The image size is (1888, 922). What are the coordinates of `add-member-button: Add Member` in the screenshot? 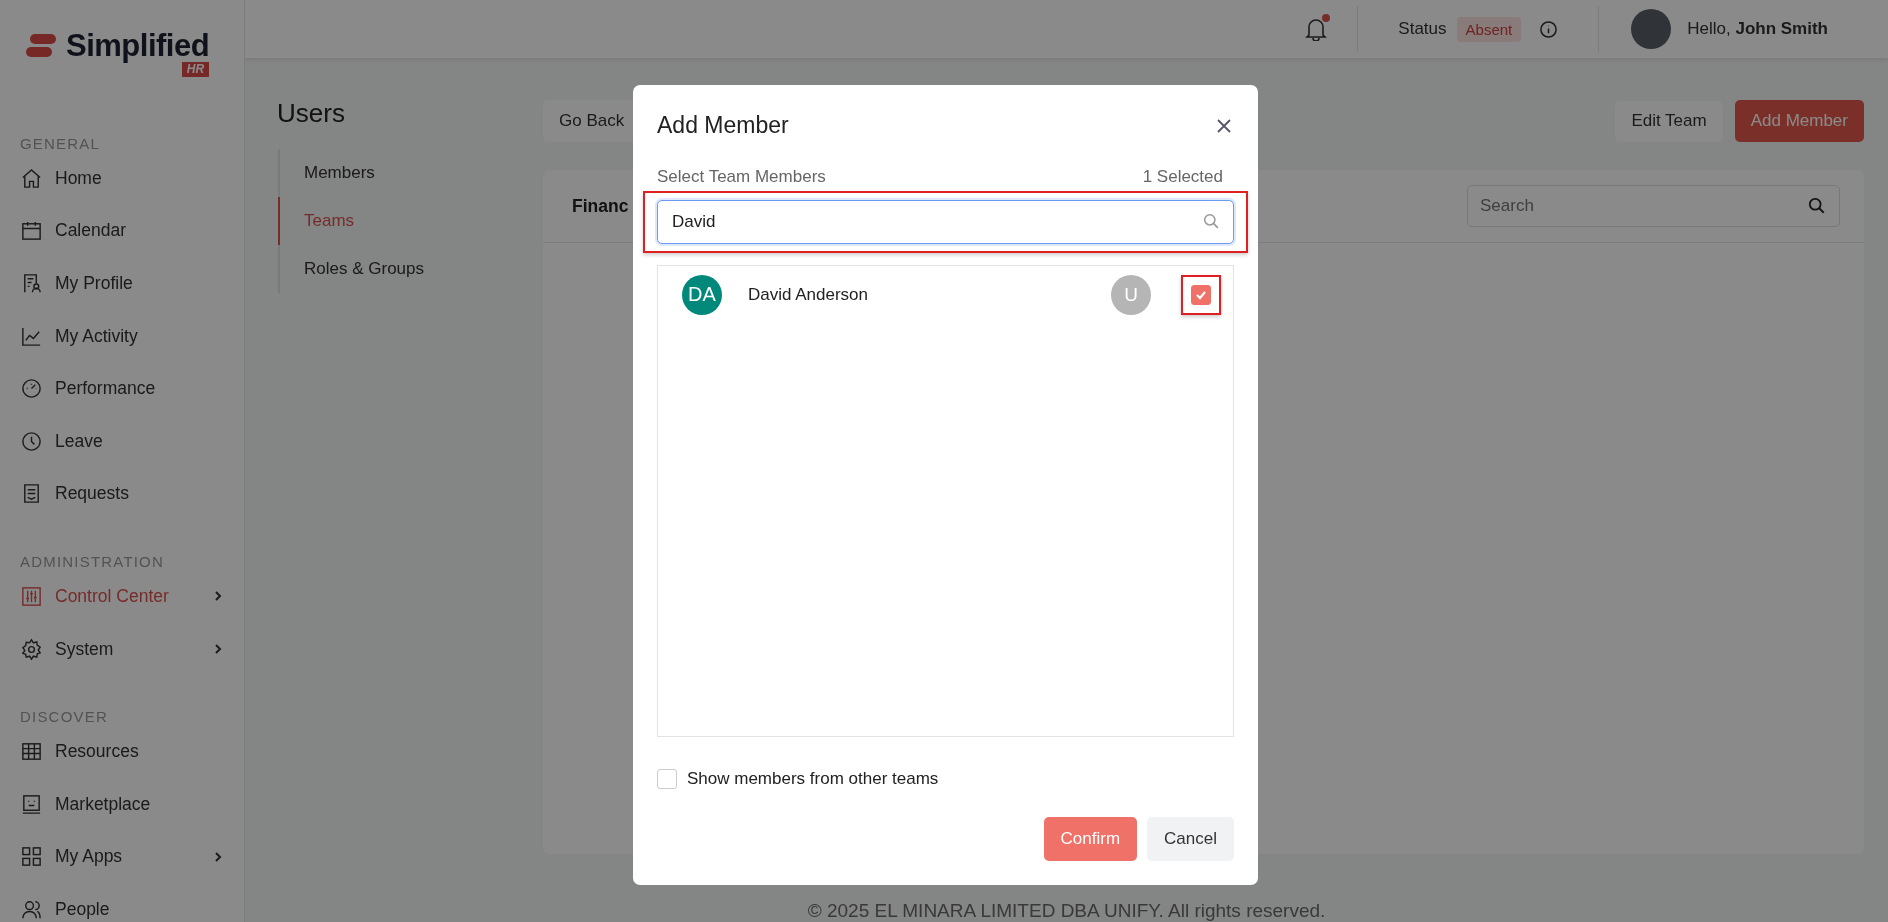 It's located at (1799, 121).